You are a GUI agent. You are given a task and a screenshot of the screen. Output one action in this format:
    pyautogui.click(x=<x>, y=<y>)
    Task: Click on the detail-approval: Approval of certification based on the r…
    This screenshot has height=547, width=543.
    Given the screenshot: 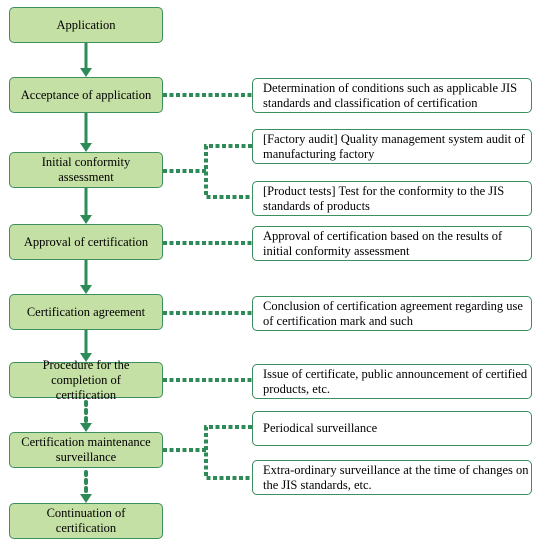 What is the action you would take?
    pyautogui.click(x=392, y=243)
    